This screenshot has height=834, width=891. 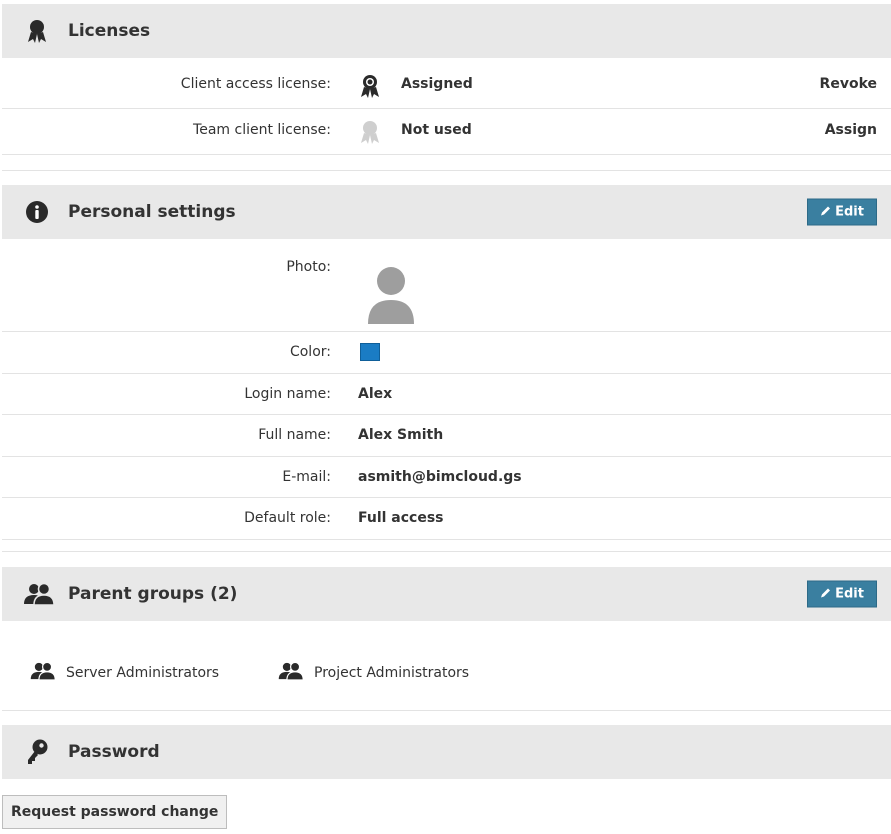 What do you see at coordinates (375, 394) in the screenshot?
I see `login-value: Alex` at bounding box center [375, 394].